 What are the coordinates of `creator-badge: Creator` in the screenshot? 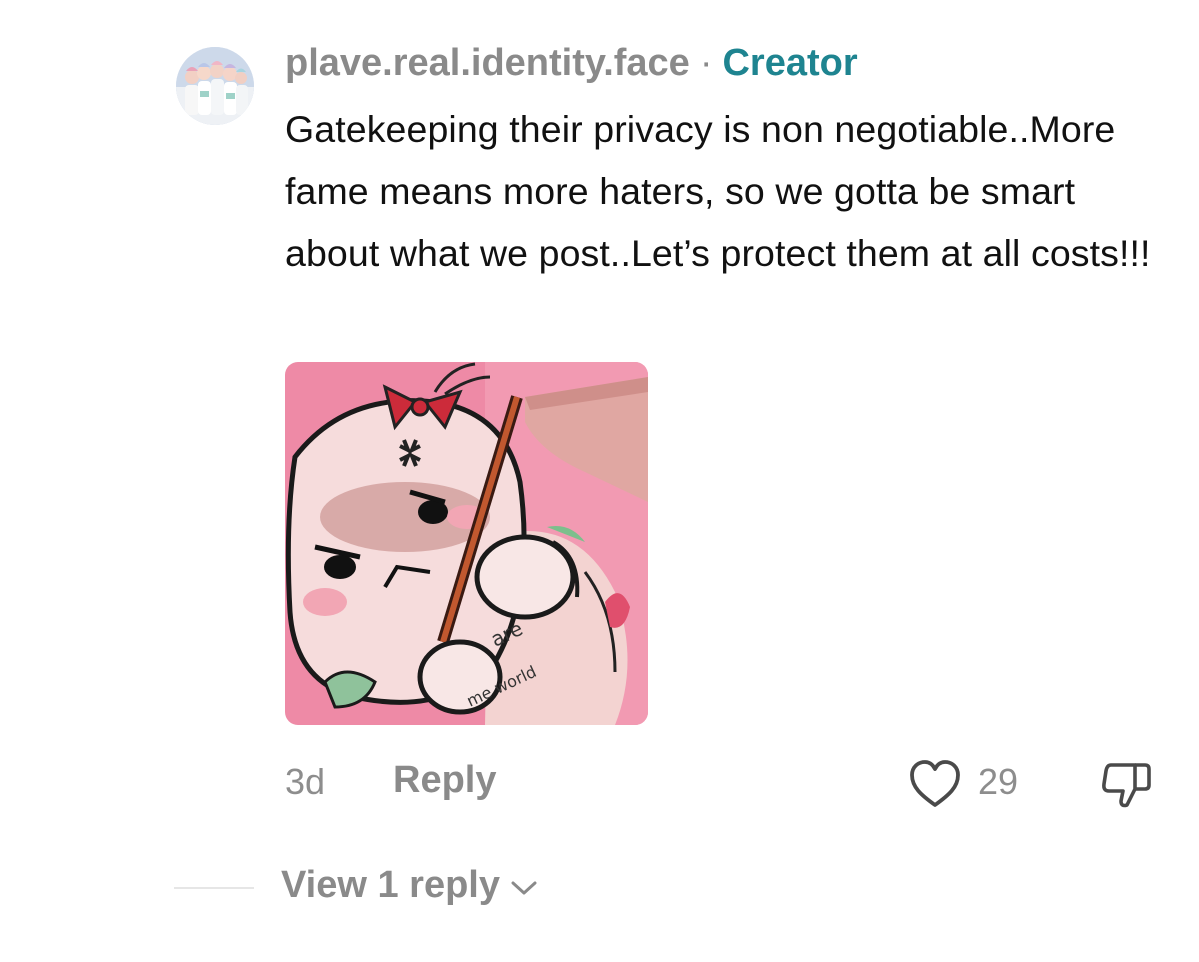 It's located at (790, 62).